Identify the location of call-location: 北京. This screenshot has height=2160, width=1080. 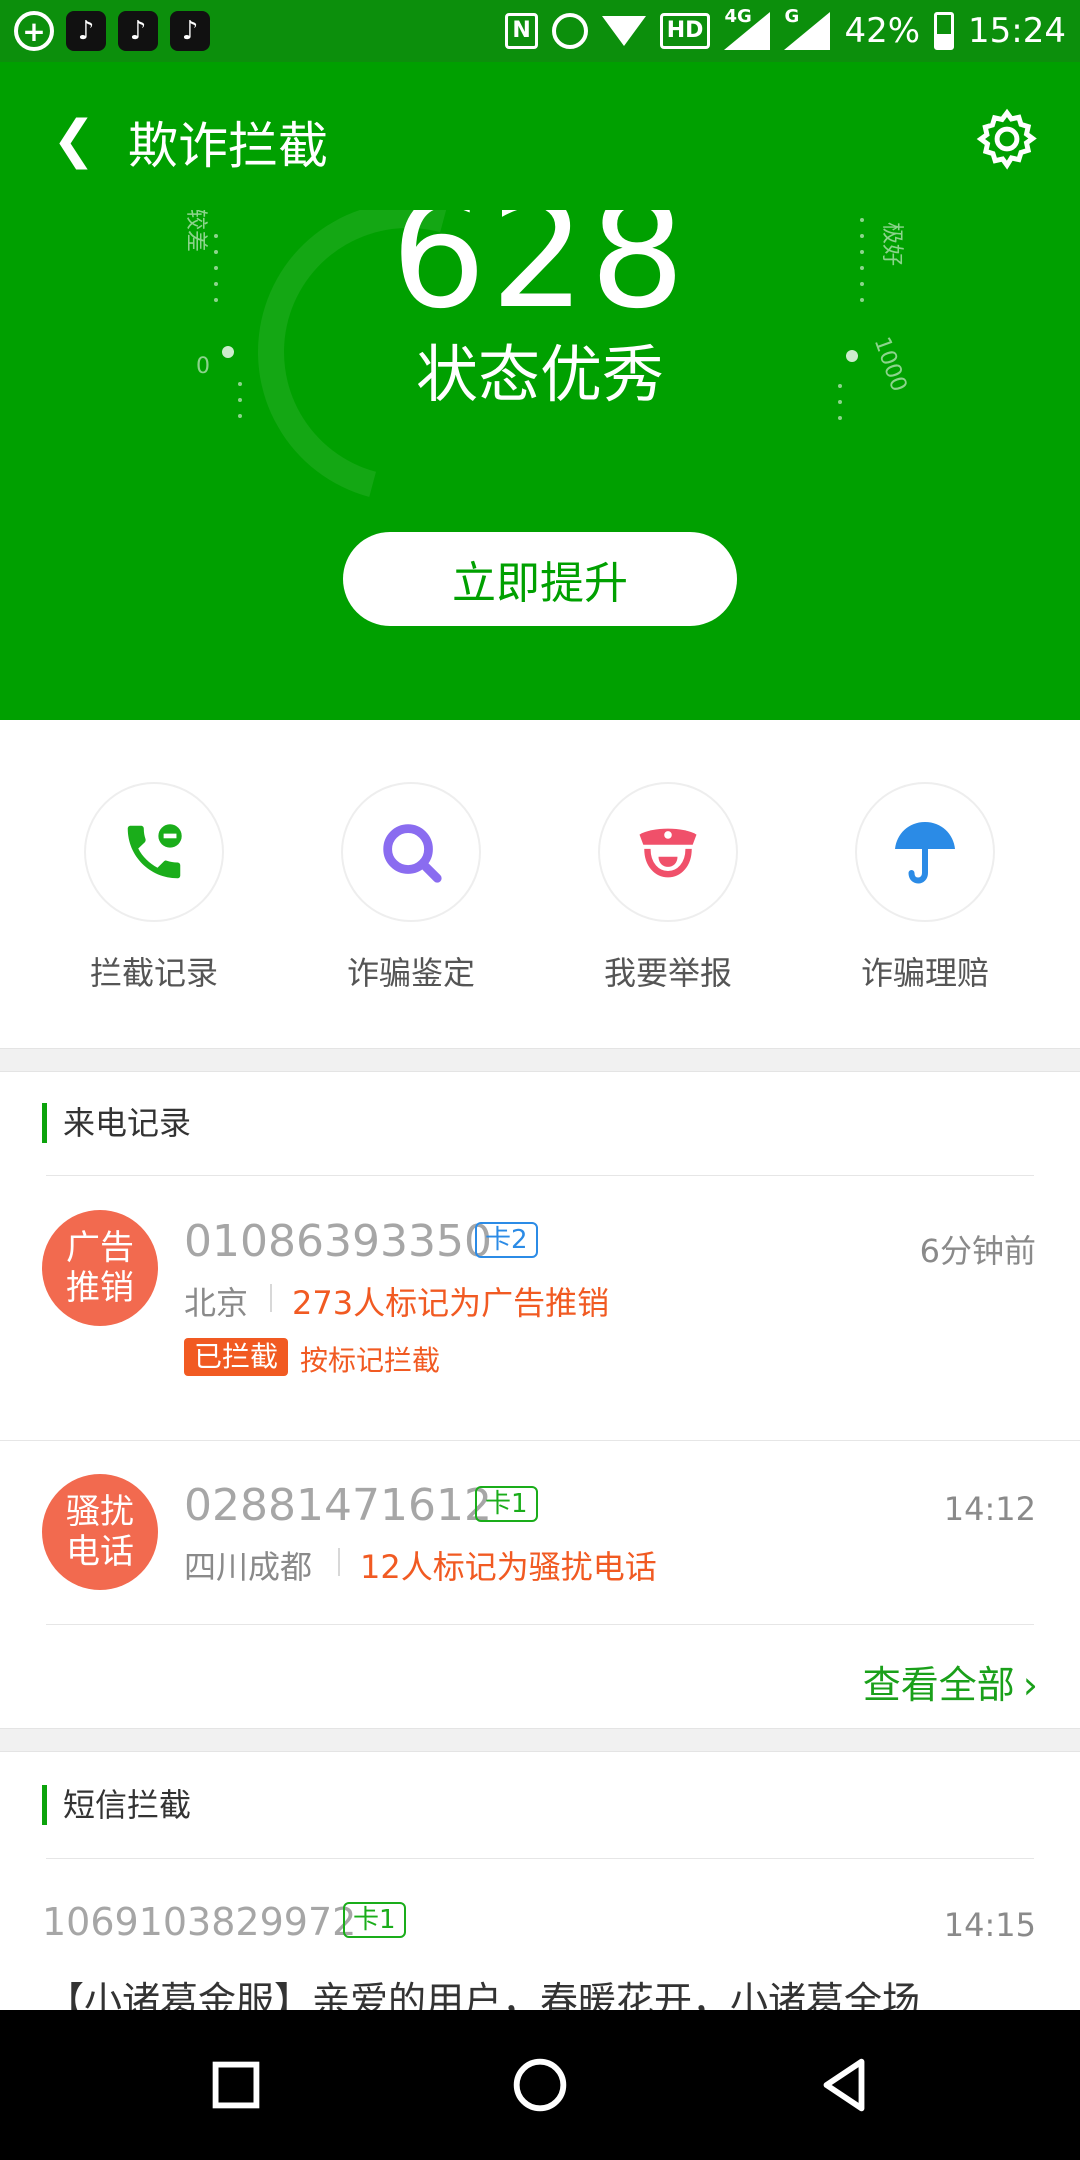
(216, 1303).